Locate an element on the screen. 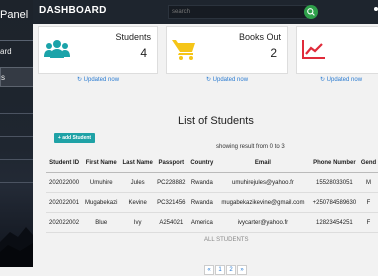 This screenshot has width=378, height=276. table-cell: +250784589630 is located at coordinates (334, 202).